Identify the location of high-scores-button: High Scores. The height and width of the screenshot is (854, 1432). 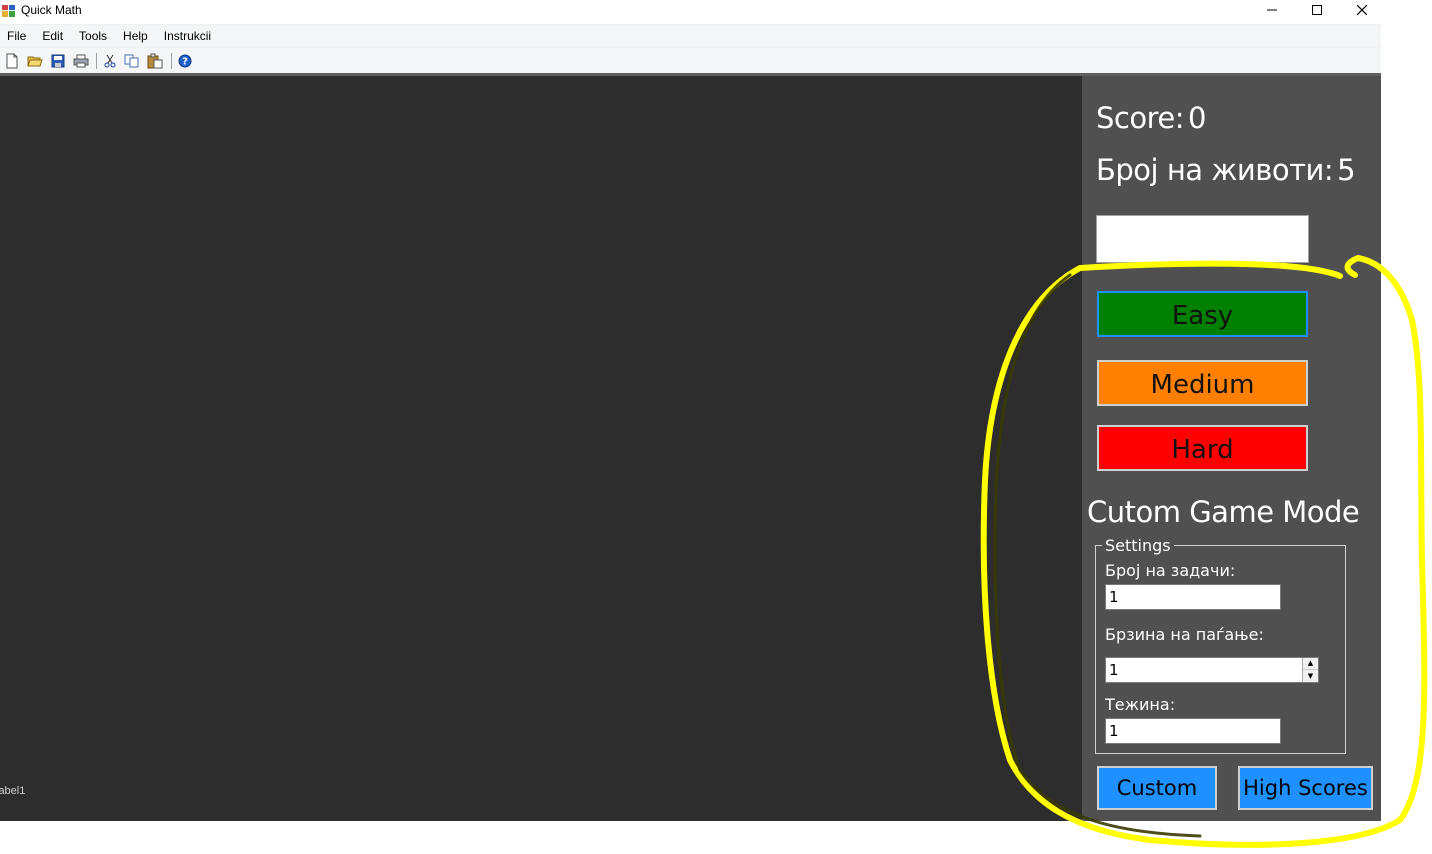
(1305, 788).